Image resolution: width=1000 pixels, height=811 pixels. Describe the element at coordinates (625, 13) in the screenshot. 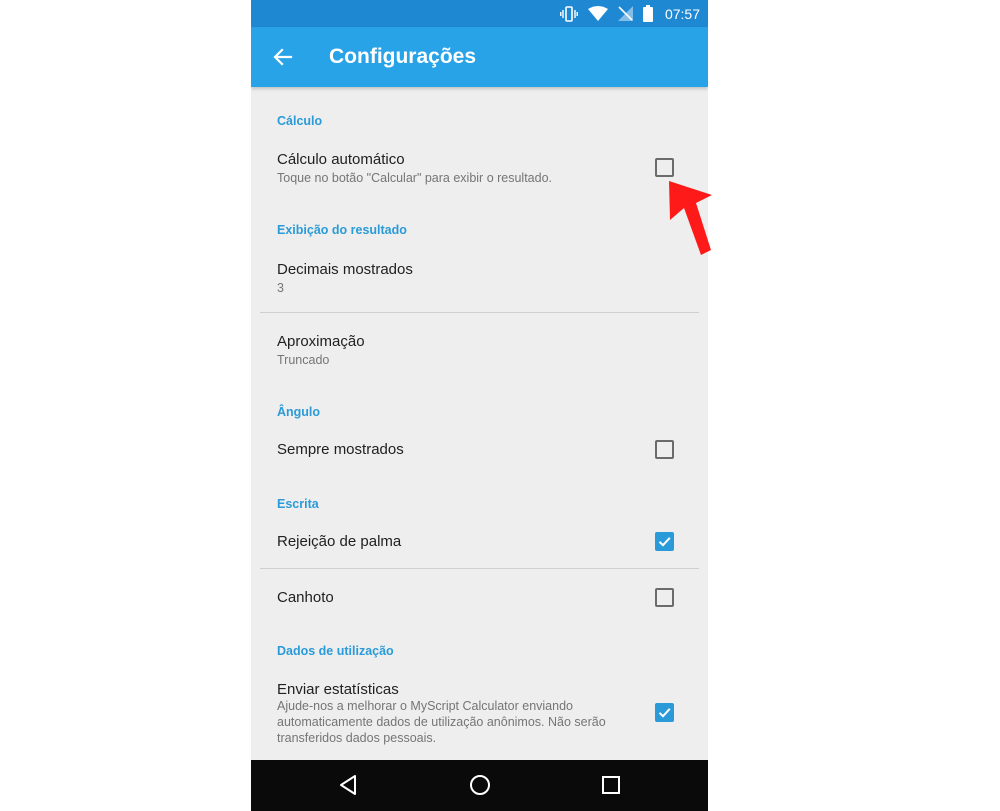

I see `no-signal-icon` at that location.